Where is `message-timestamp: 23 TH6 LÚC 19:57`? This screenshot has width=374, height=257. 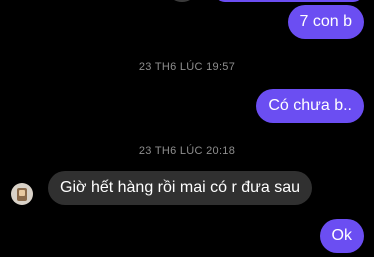
message-timestamp: 23 TH6 LÚC 19:57 is located at coordinates (187, 67).